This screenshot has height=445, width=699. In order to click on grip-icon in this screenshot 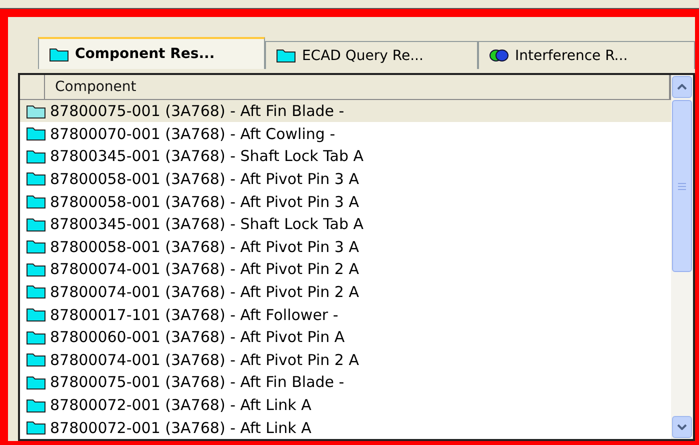, I will do `click(682, 186)`.